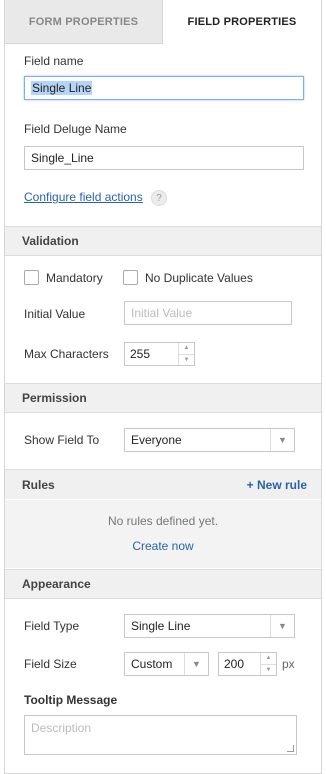 This screenshot has height=774, width=326. I want to click on tooltip-message-label: Tooltip Message, so click(71, 700).